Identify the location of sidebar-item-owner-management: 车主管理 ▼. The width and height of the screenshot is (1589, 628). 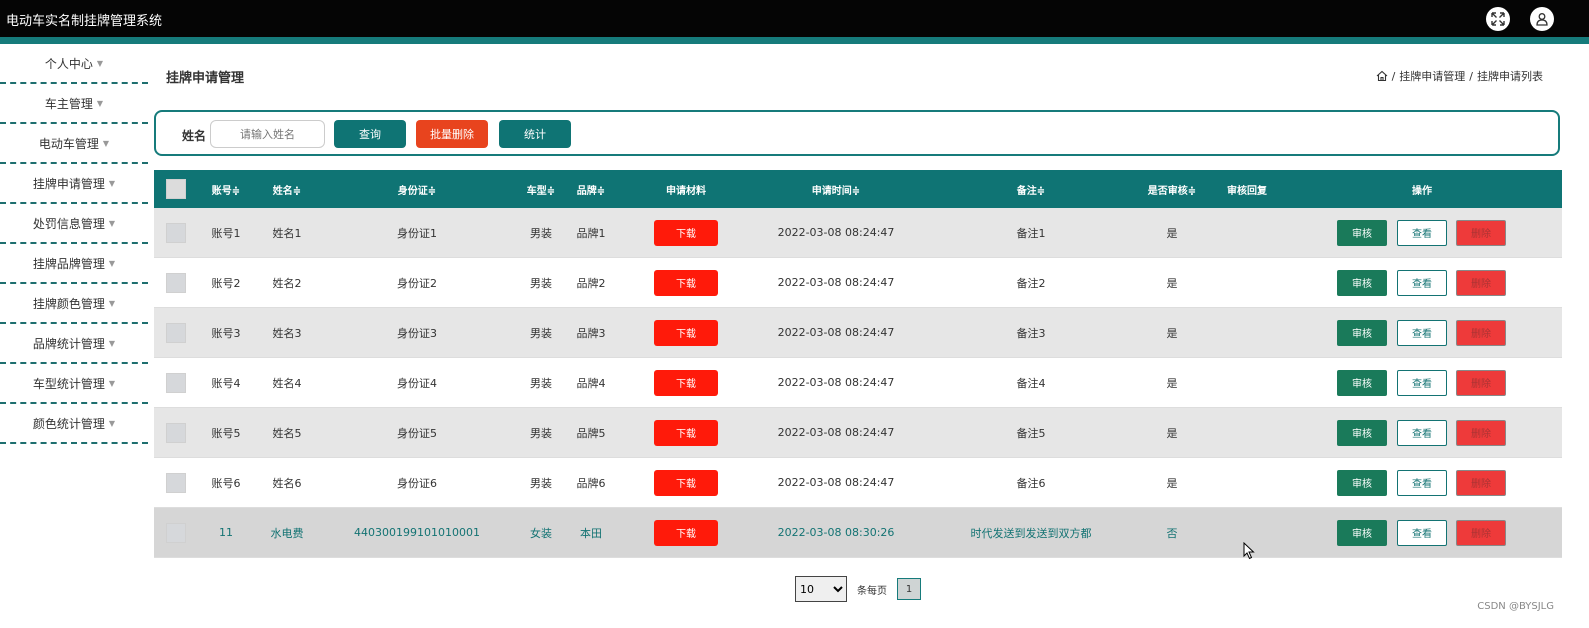
(74, 104).